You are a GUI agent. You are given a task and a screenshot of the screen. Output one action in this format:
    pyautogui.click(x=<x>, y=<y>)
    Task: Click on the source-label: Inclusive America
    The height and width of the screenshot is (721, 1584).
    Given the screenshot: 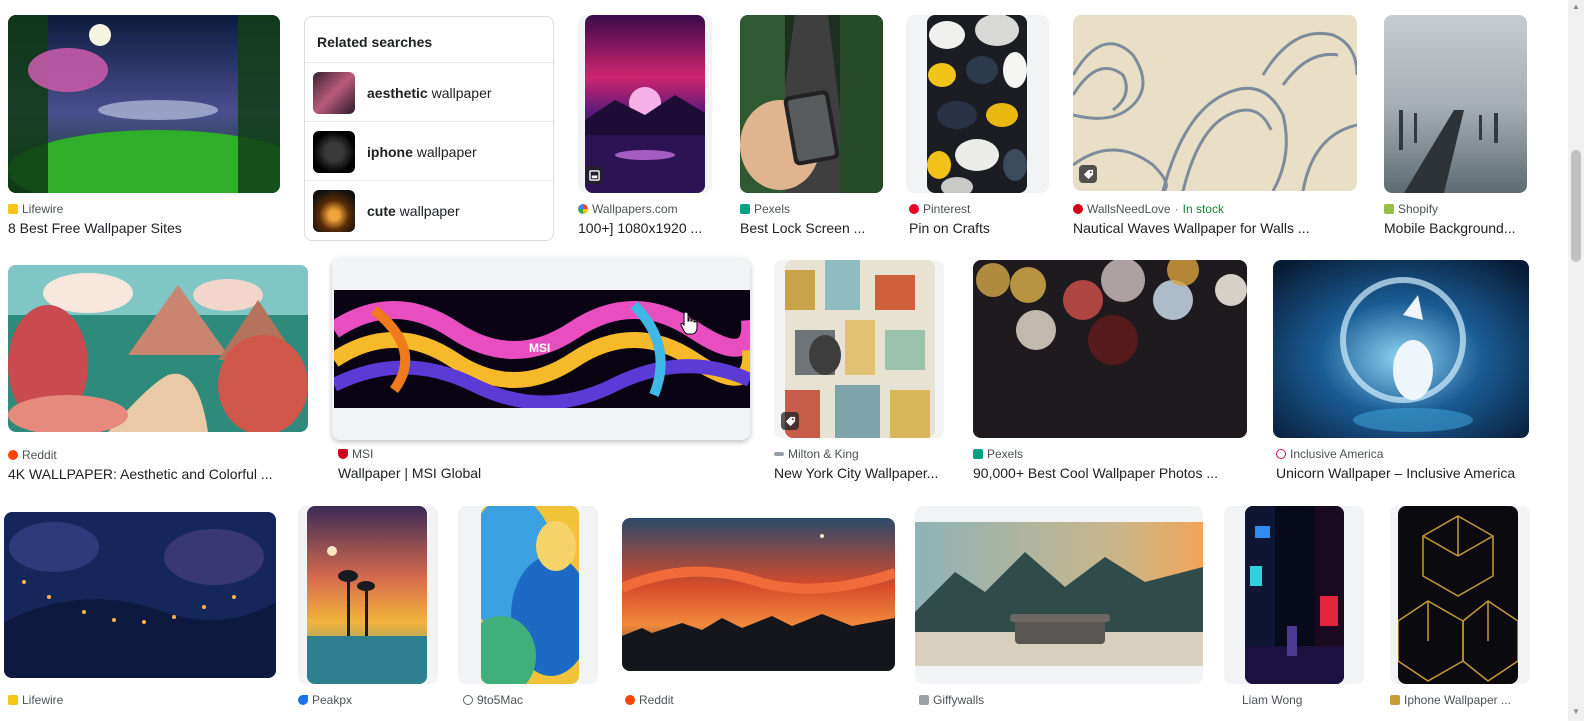 What is the action you would take?
    pyautogui.click(x=1337, y=454)
    